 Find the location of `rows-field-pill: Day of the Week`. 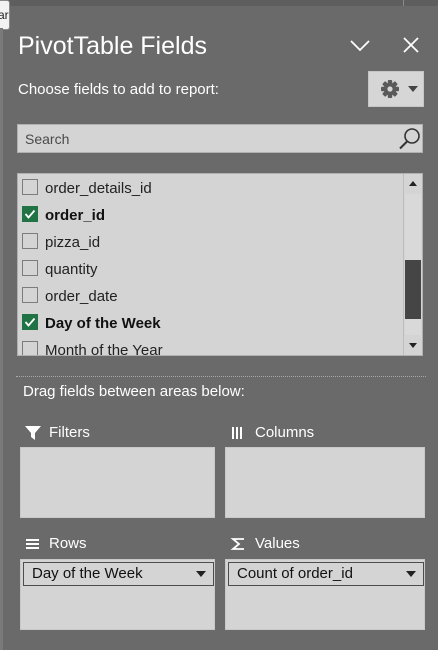

rows-field-pill: Day of the Week is located at coordinates (118, 574).